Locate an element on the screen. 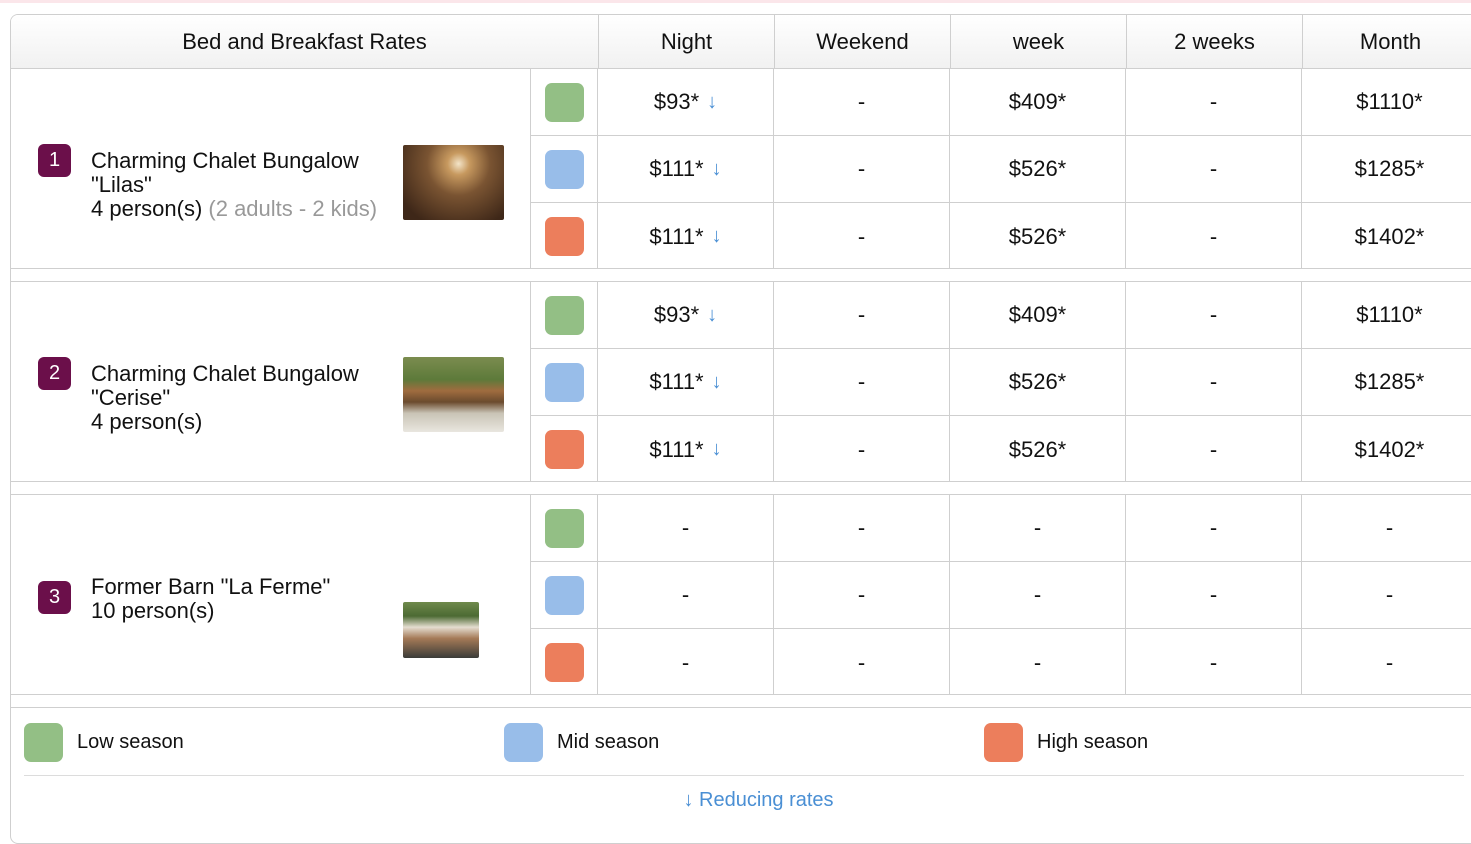 The height and width of the screenshot is (844, 1471). property-capacity: 4 person(s) is located at coordinates (241, 422).